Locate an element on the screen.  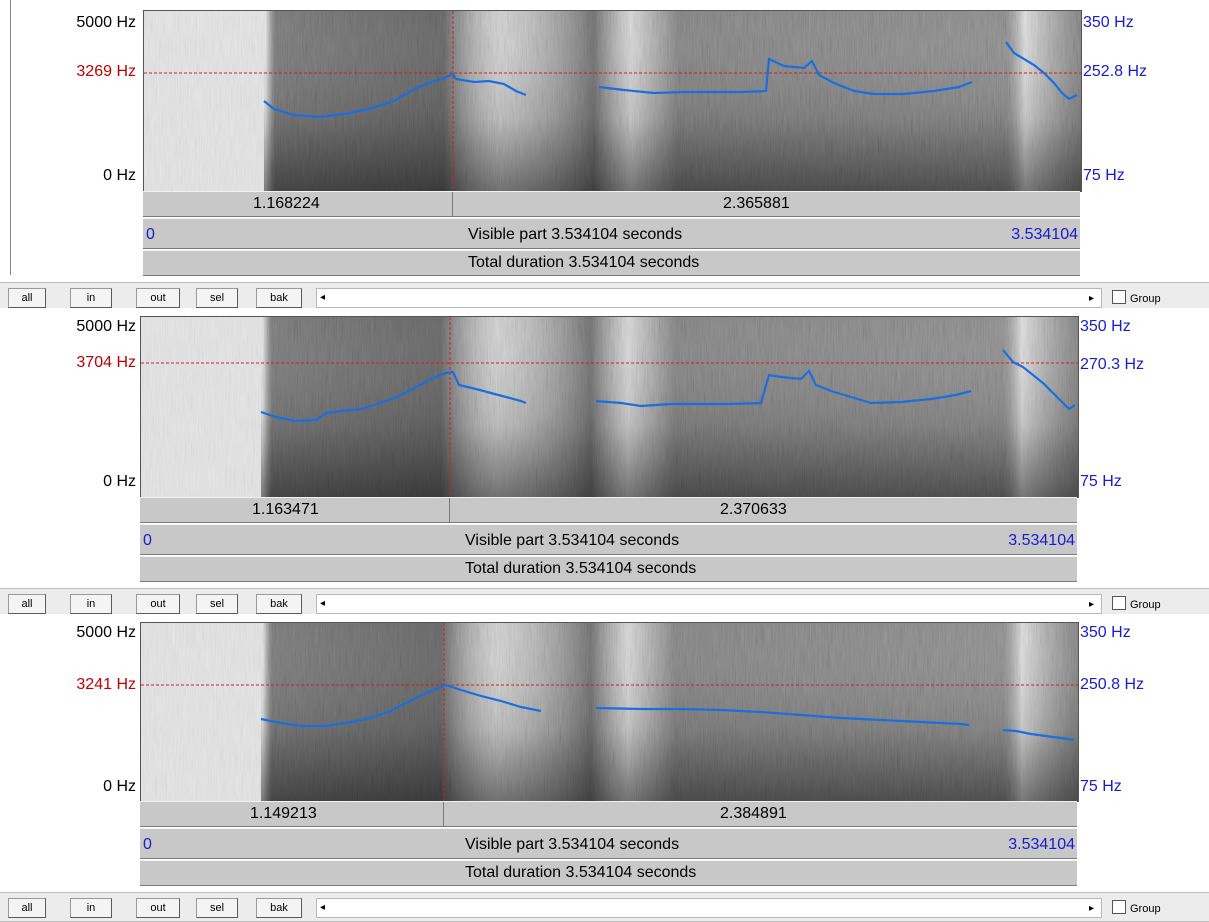
segment-left-duration: 1.149213 is located at coordinates (283, 813).